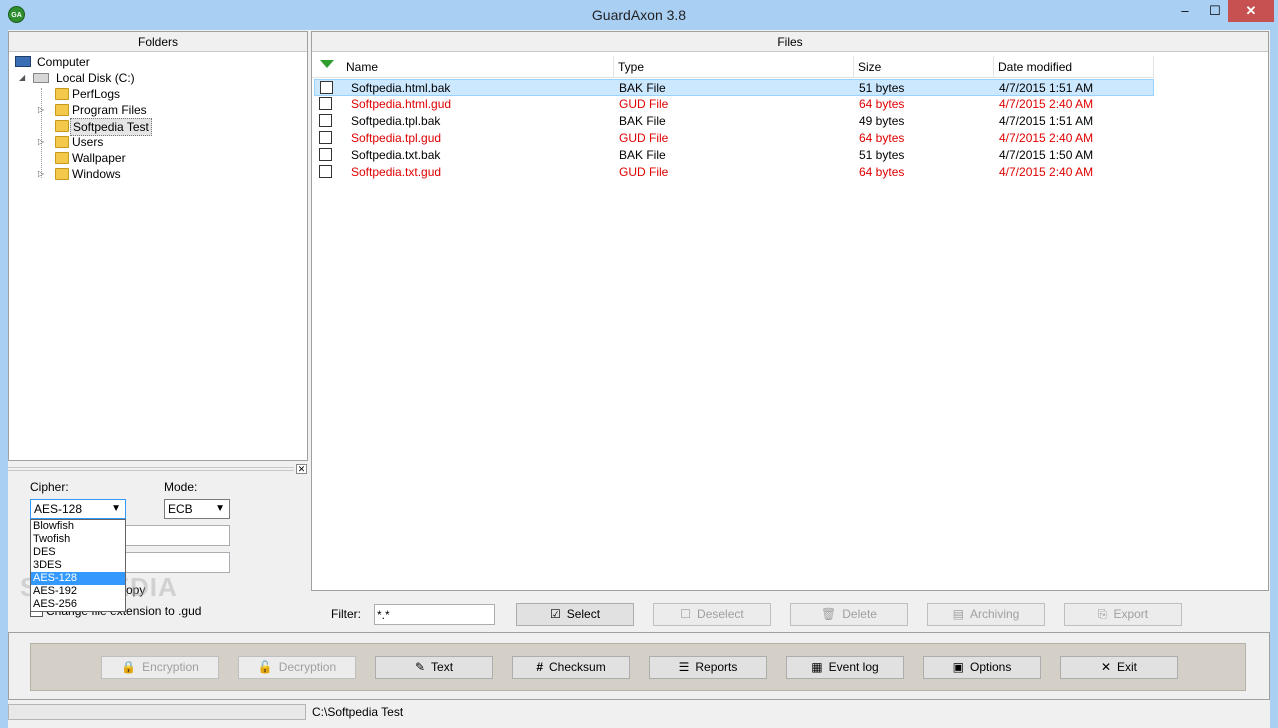 This screenshot has width=1278, height=728. I want to click on files-header: Files, so click(790, 42).